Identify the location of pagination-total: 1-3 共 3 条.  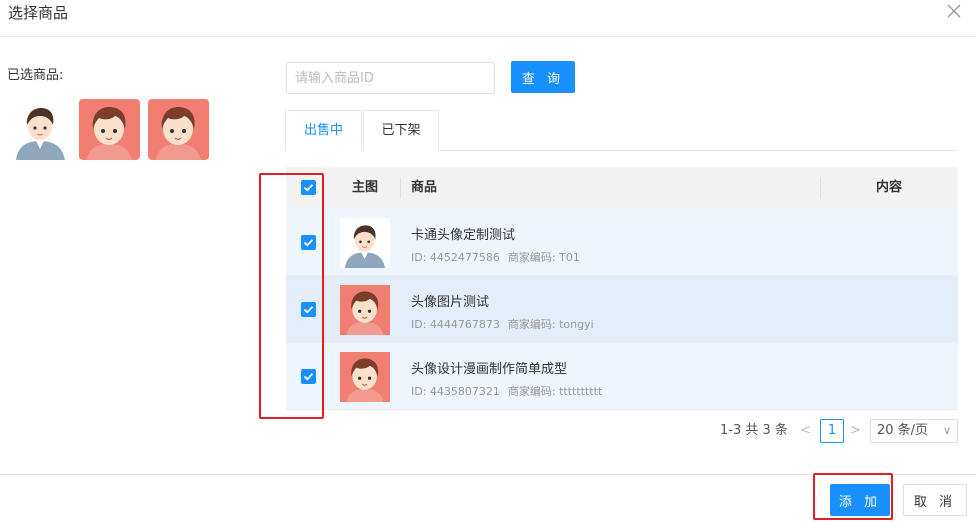
(754, 430).